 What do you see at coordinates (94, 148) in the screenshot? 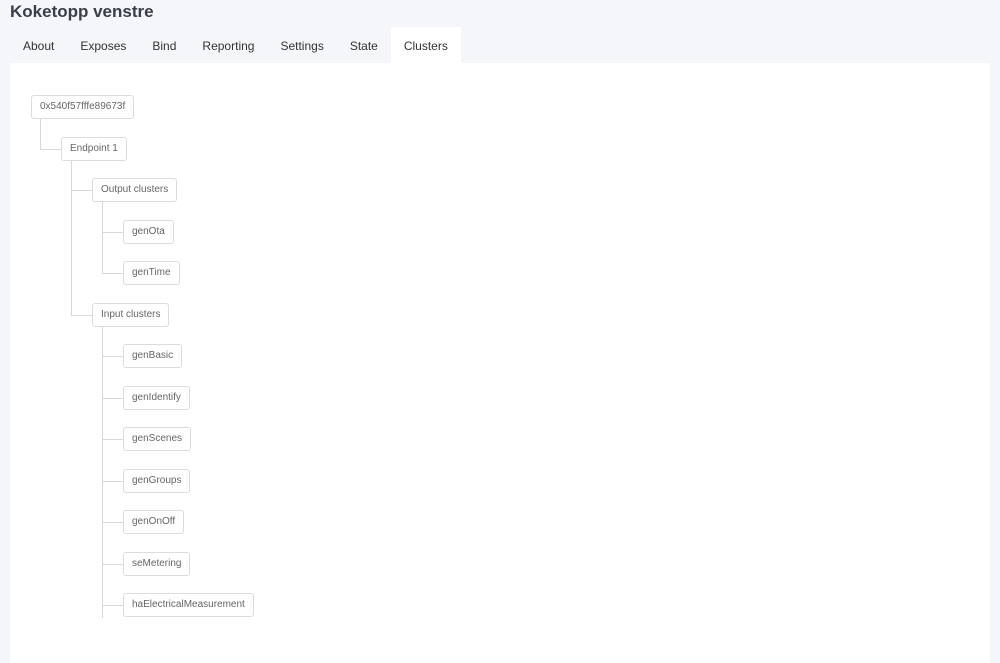
I see `endpoint-node: Endpoint 1` at bounding box center [94, 148].